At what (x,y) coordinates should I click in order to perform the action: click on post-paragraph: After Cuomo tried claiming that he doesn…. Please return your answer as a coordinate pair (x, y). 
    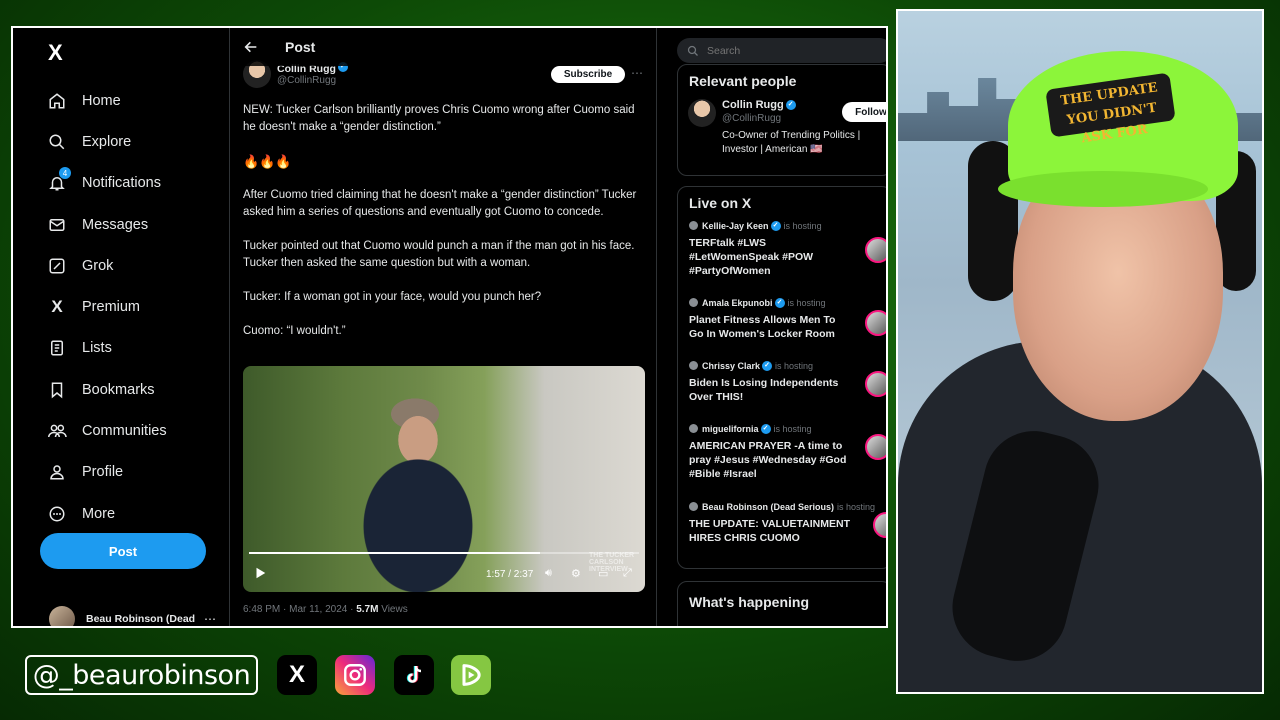
    Looking at the image, I should click on (440, 203).